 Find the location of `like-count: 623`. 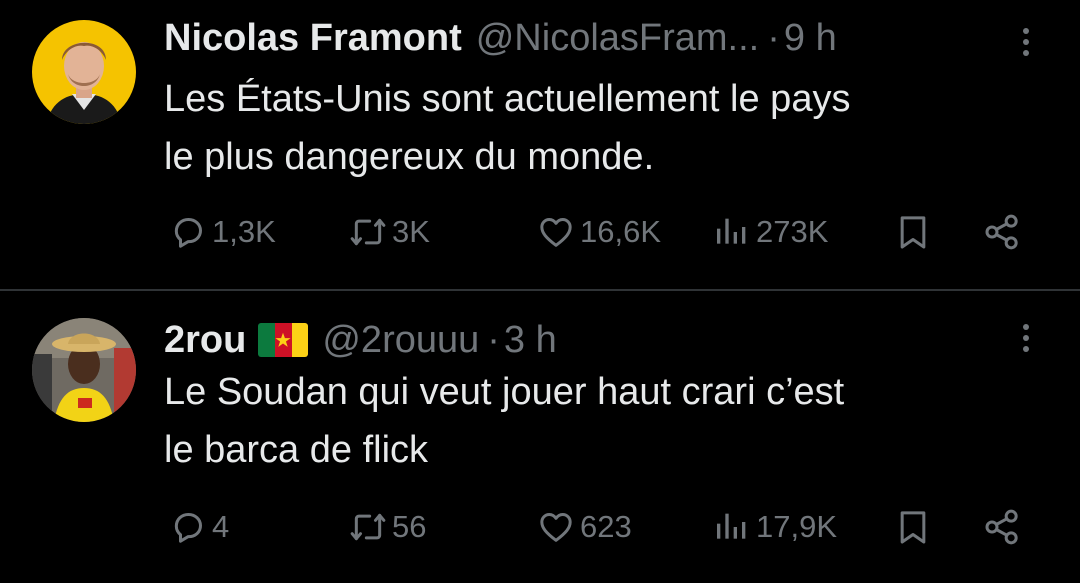

like-count: 623 is located at coordinates (606, 526).